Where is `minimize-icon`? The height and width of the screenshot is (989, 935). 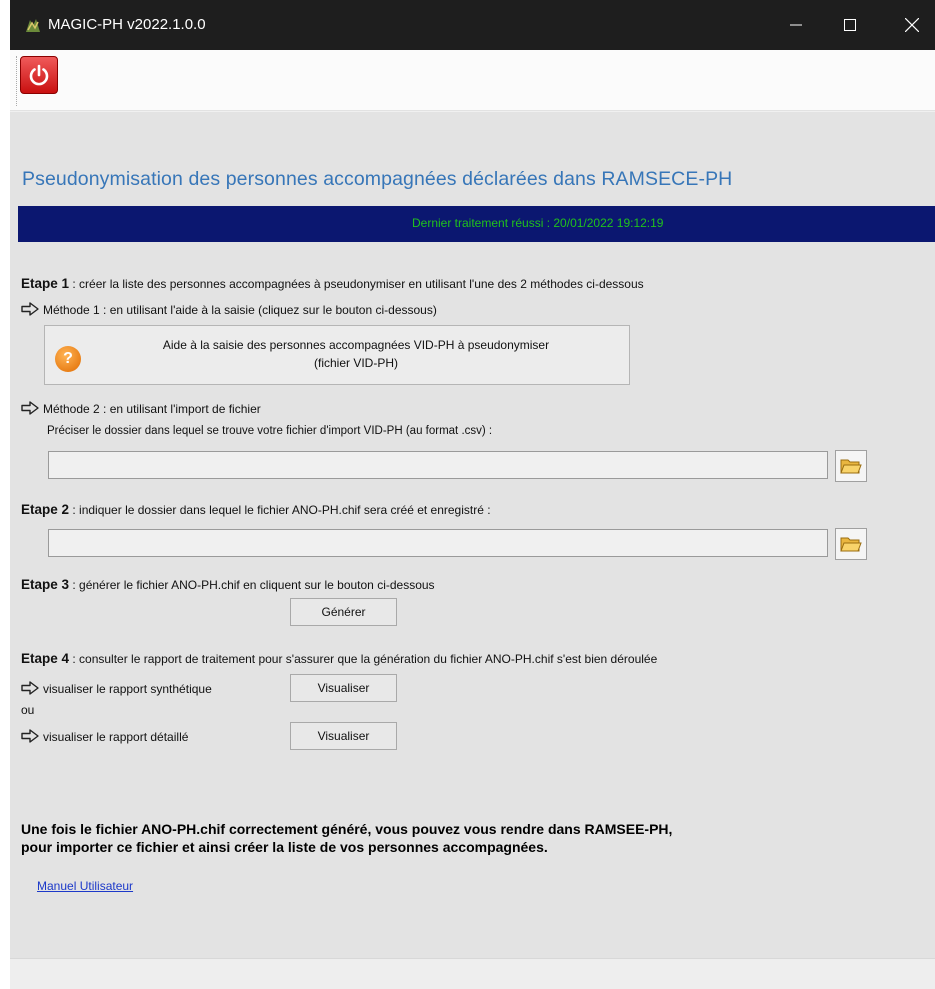 minimize-icon is located at coordinates (796, 25).